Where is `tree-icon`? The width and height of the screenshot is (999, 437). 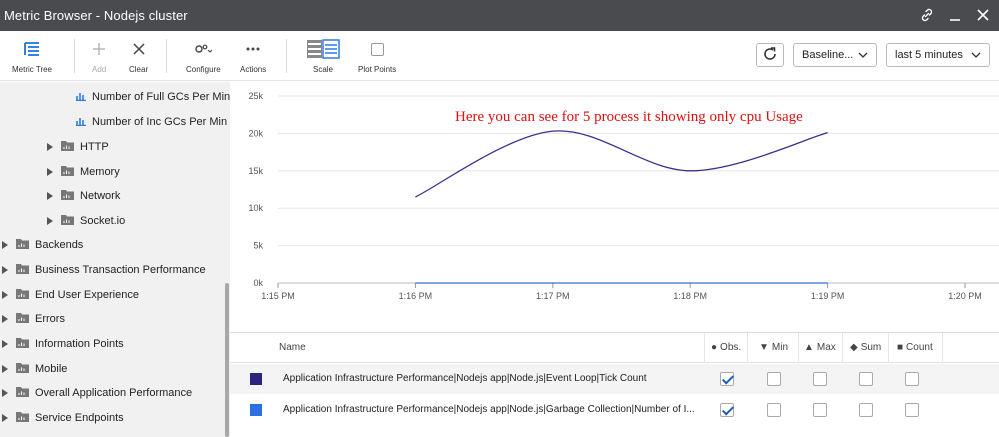
tree-icon is located at coordinates (32, 49).